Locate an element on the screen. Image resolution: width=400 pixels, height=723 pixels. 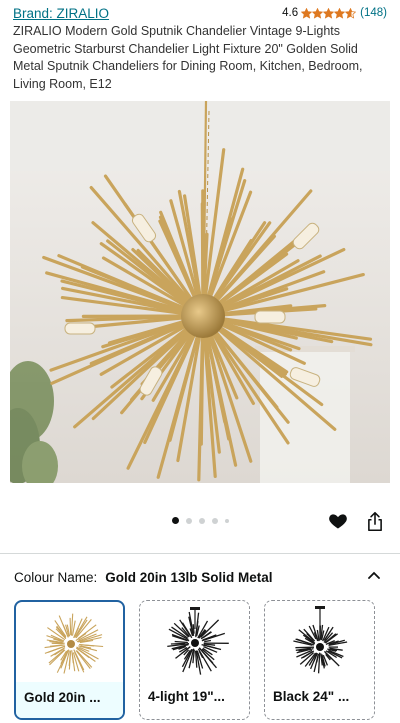
variation-label: Colour Name: is located at coordinates (56, 577).